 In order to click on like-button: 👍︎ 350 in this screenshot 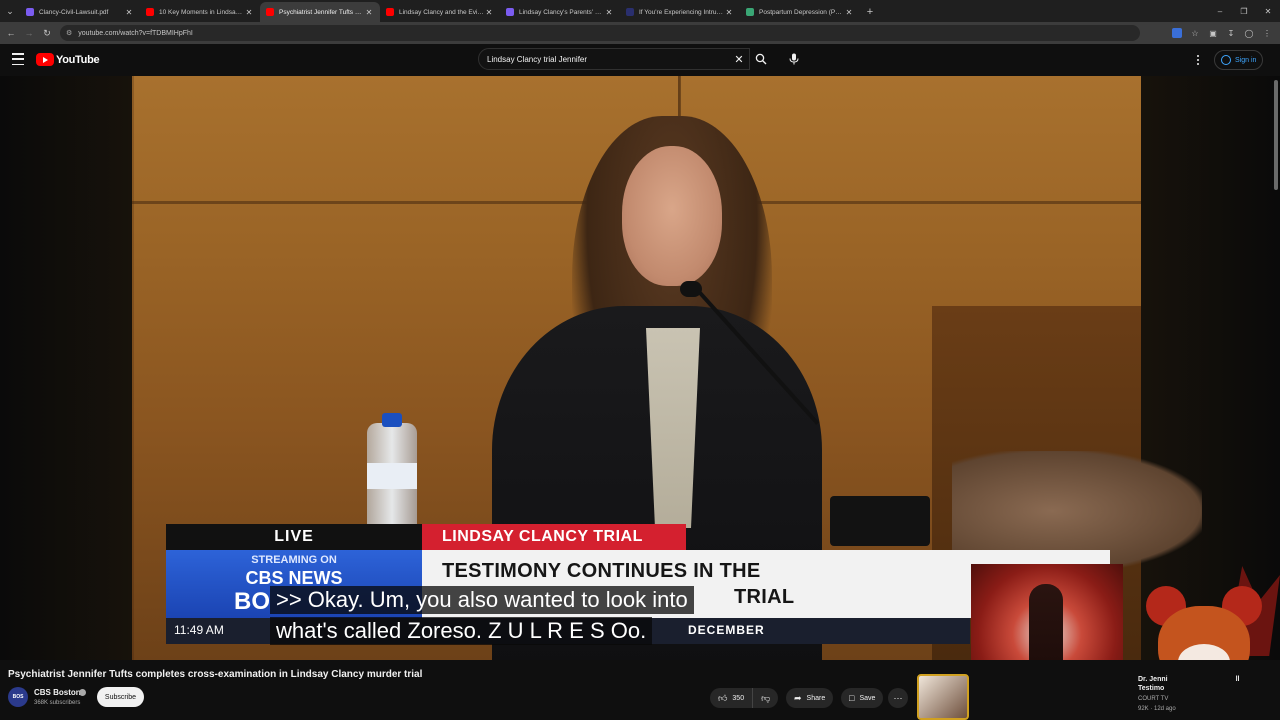, I will do `click(732, 698)`.